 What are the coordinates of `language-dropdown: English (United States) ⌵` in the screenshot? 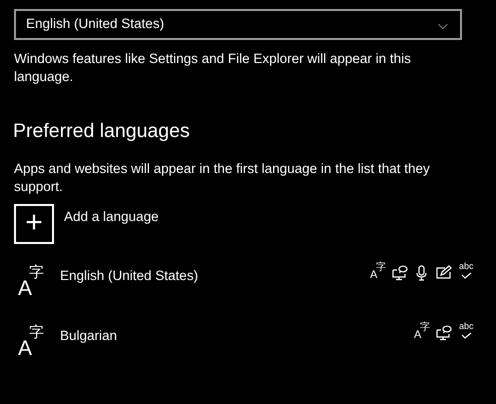 It's located at (238, 24).